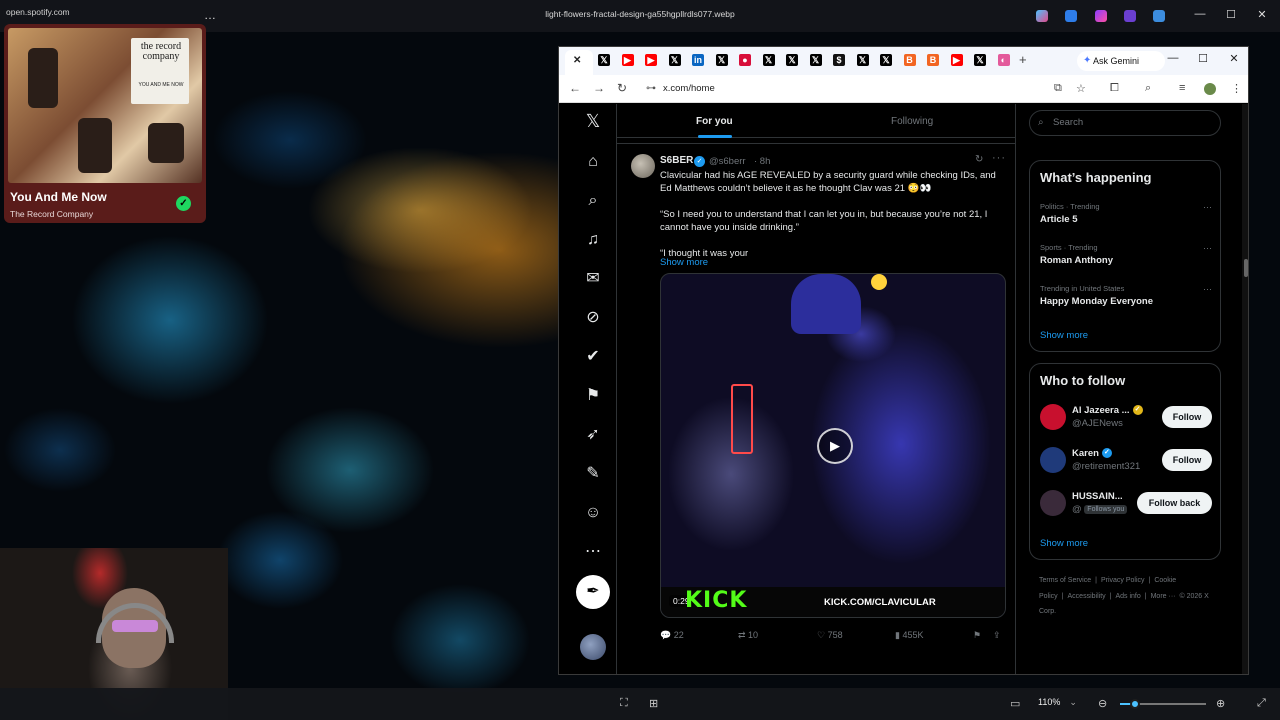 The image size is (1280, 720). Describe the element at coordinates (1163, 596) in the screenshot. I see `footer-link: More ···` at that location.